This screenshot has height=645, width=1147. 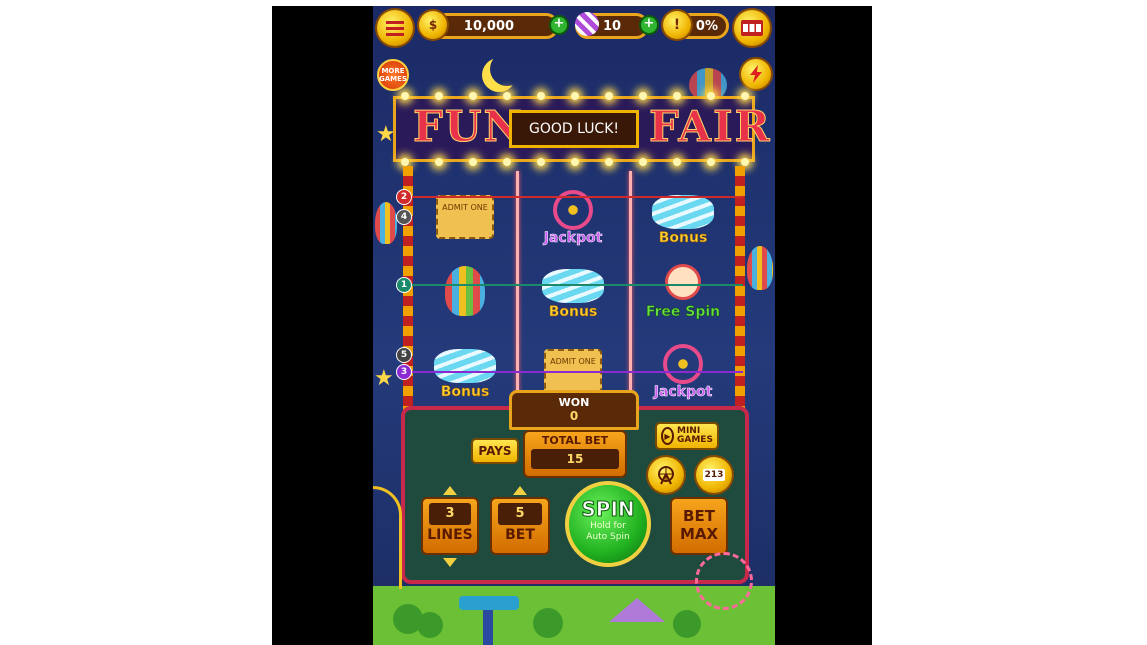 What do you see at coordinates (724, 581) in the screenshot?
I see `ferris-wheel-decoration` at bounding box center [724, 581].